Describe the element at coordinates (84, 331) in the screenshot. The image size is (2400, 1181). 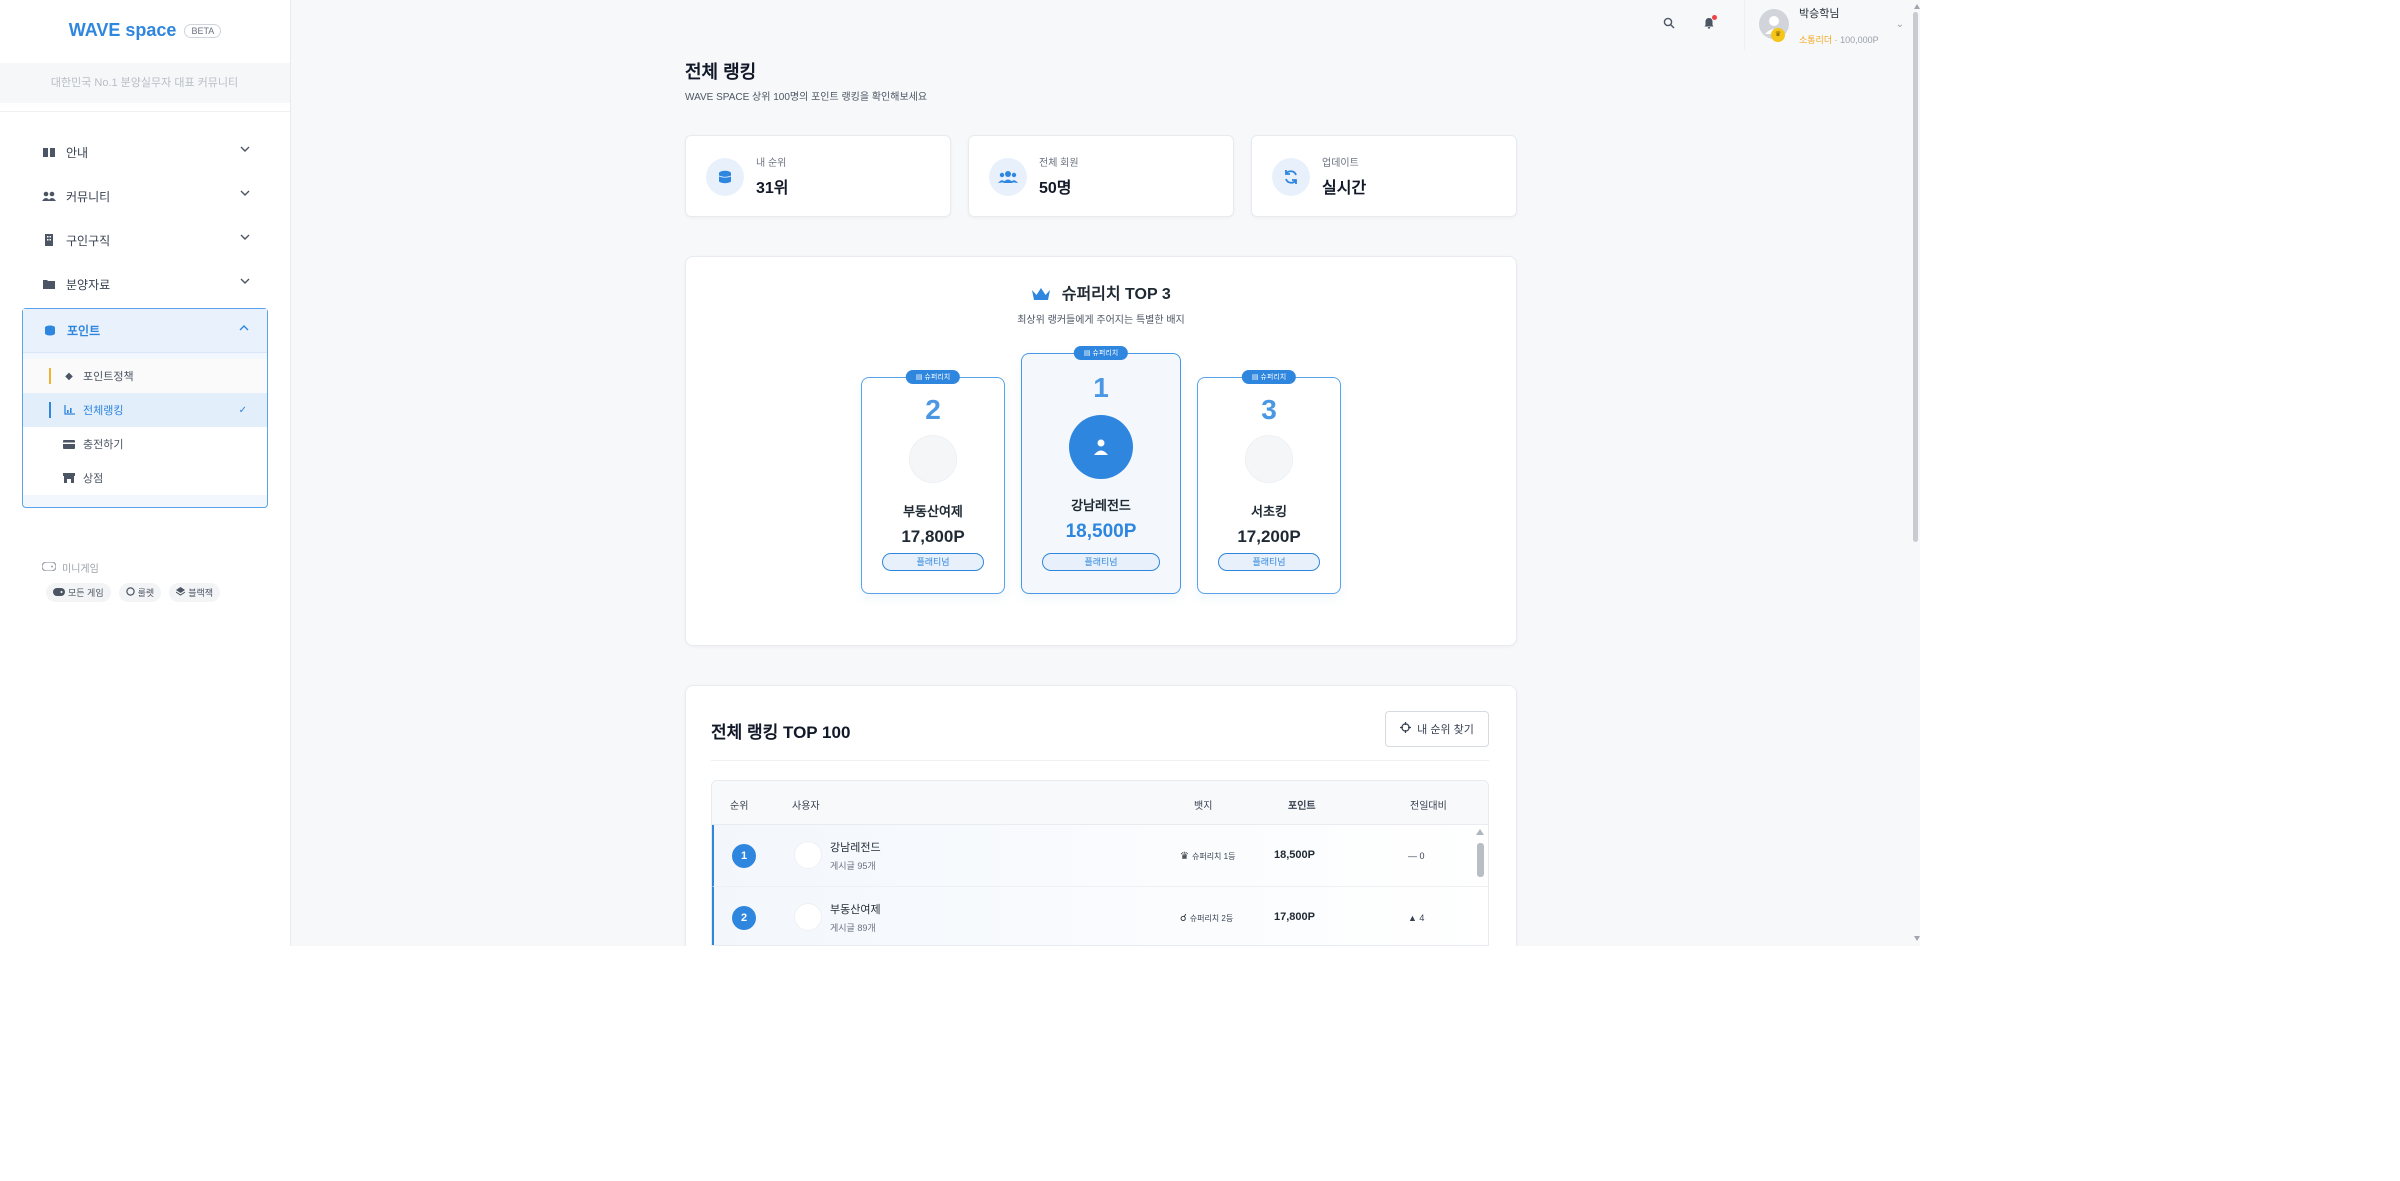
I see `sidebar-item-label: 포인트` at that location.